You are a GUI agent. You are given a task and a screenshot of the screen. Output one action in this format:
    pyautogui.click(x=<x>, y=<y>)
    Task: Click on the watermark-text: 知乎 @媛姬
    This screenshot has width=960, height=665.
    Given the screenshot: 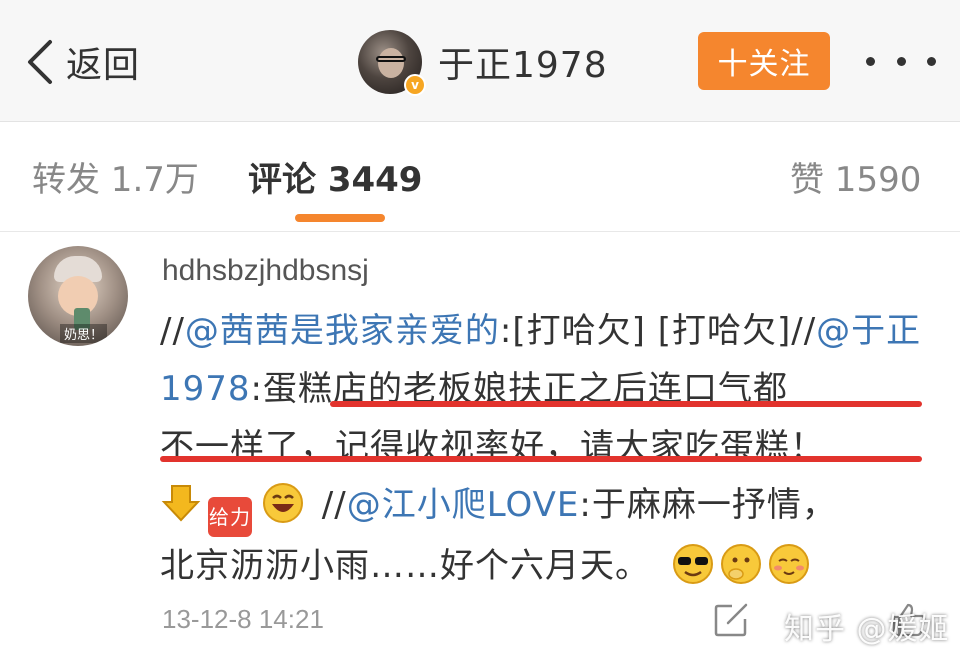 What is the action you would take?
    pyautogui.click(x=867, y=629)
    